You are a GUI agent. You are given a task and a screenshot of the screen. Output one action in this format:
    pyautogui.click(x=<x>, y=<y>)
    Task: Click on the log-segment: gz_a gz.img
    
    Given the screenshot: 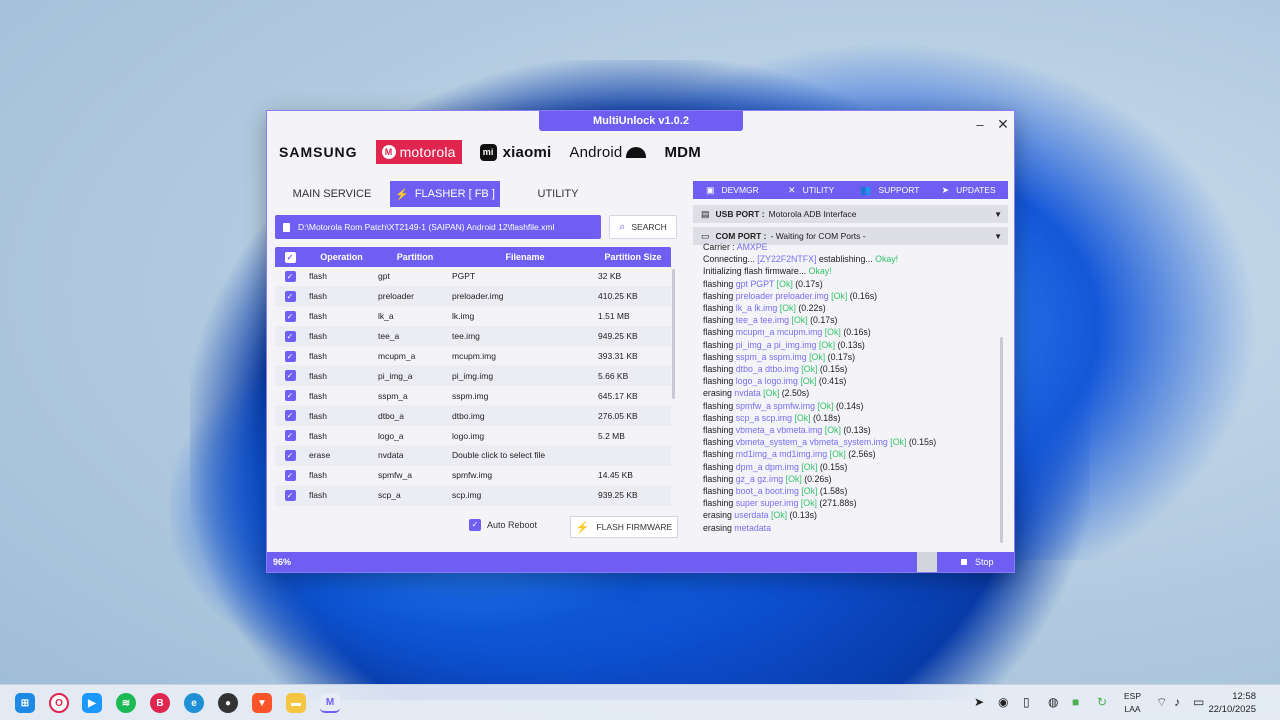 What is the action you would take?
    pyautogui.click(x=759, y=478)
    